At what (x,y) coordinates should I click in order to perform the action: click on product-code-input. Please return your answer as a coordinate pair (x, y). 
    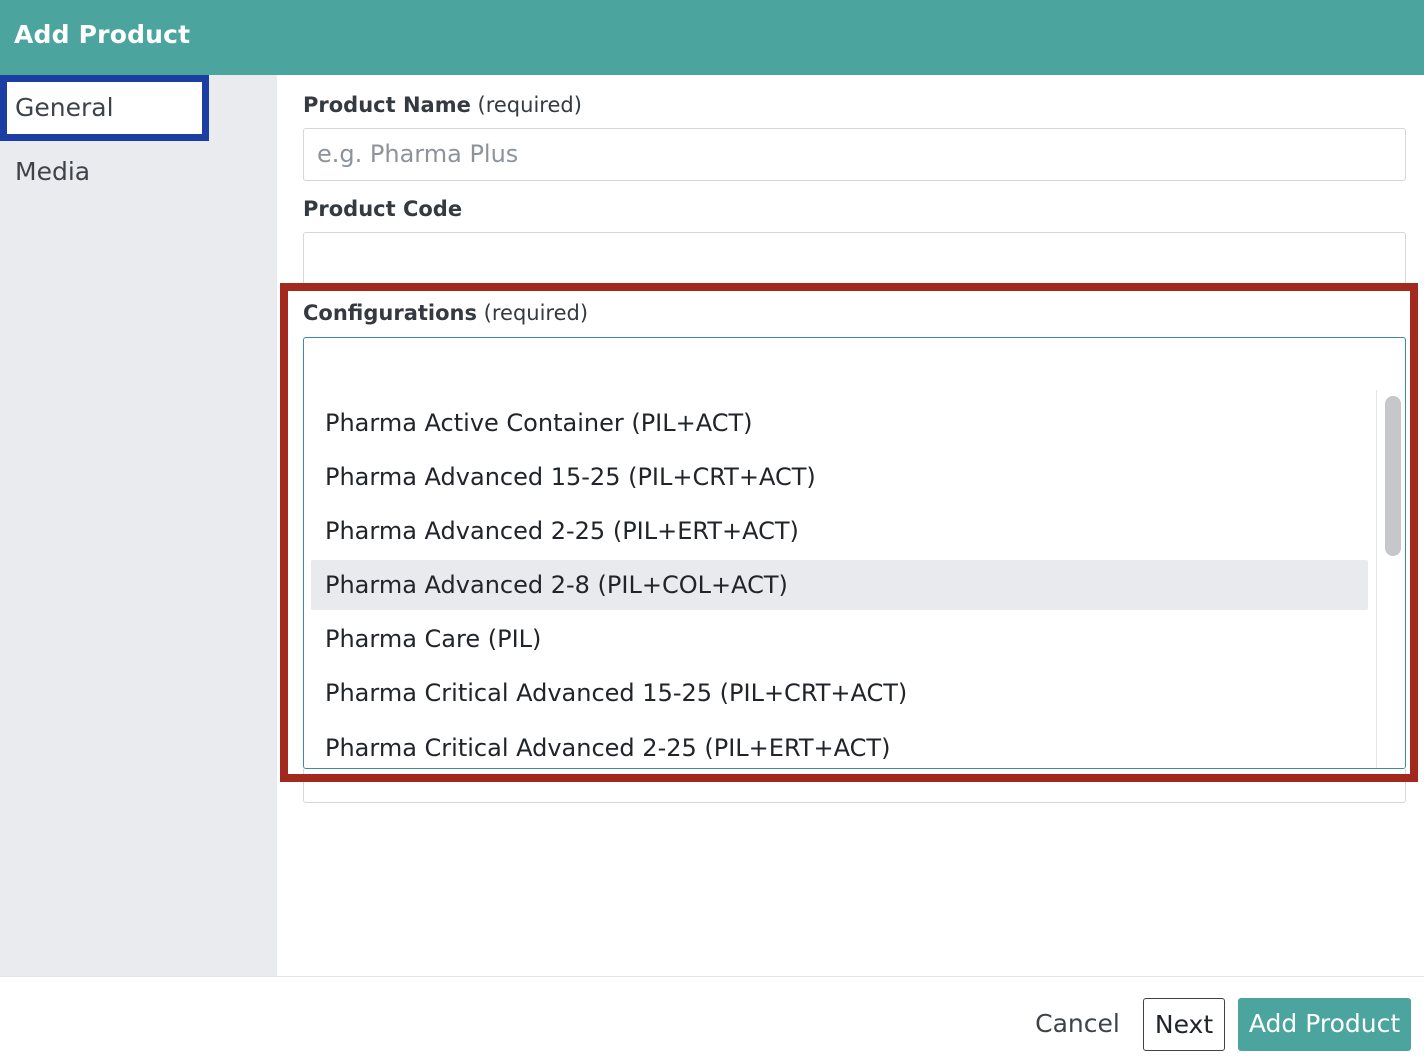
    Looking at the image, I should click on (854, 258).